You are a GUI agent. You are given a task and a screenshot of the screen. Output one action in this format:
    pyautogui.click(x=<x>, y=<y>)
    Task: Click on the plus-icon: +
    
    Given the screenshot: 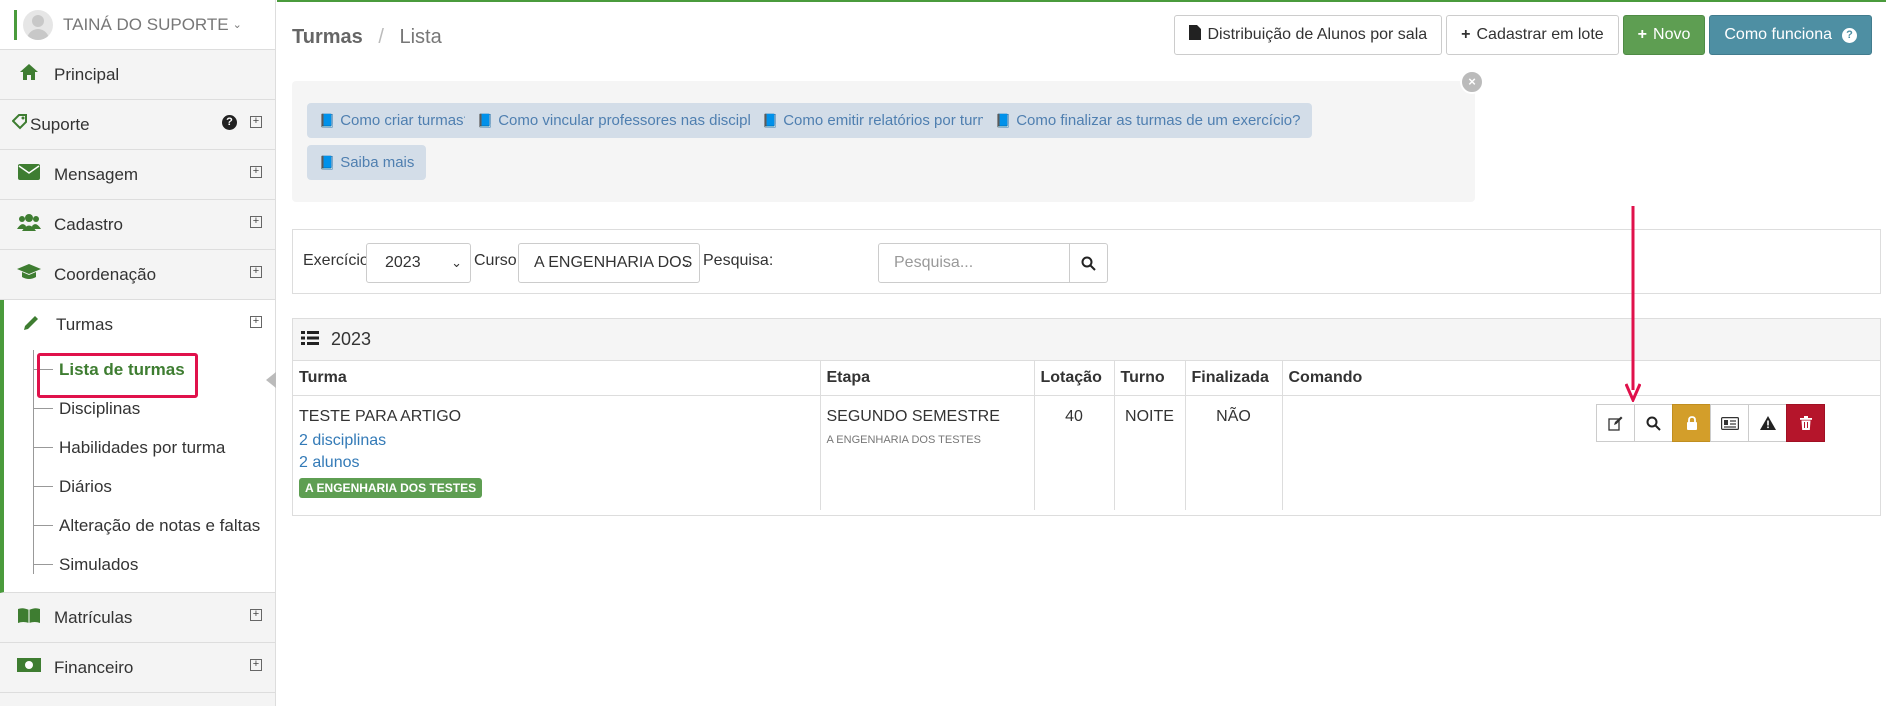 What is the action you would take?
    pyautogui.click(x=1466, y=34)
    